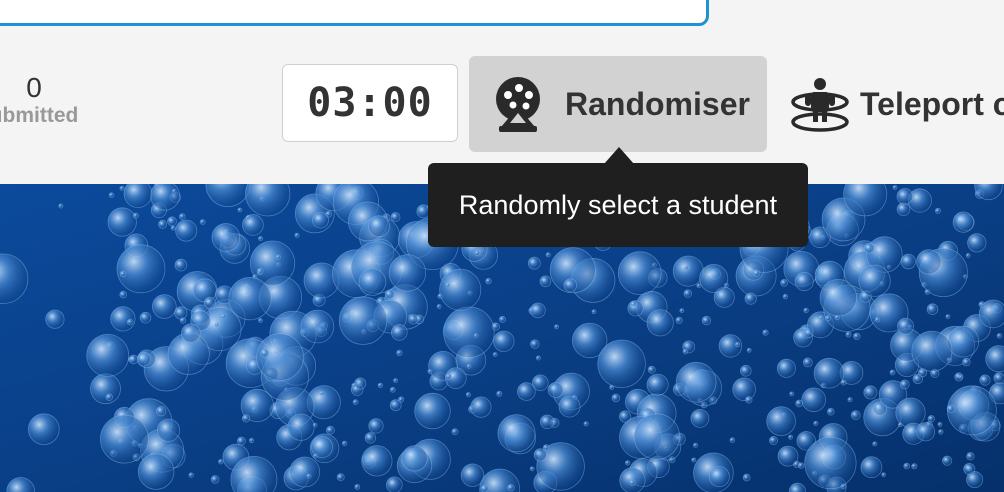 The width and height of the screenshot is (1004, 492). I want to click on text-input-box, so click(354, 13).